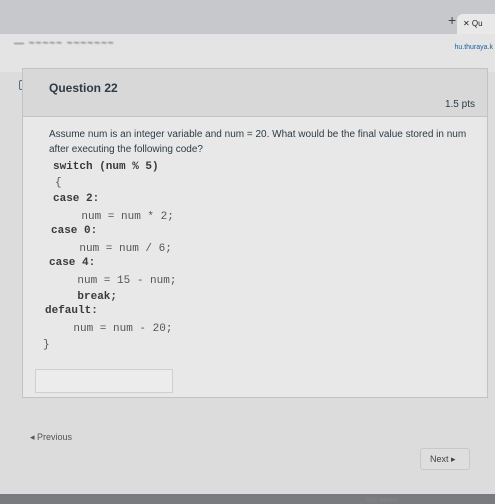 The image size is (495, 504). Describe the element at coordinates (452, 20) in the screenshot. I see `new-tab-button: +` at that location.